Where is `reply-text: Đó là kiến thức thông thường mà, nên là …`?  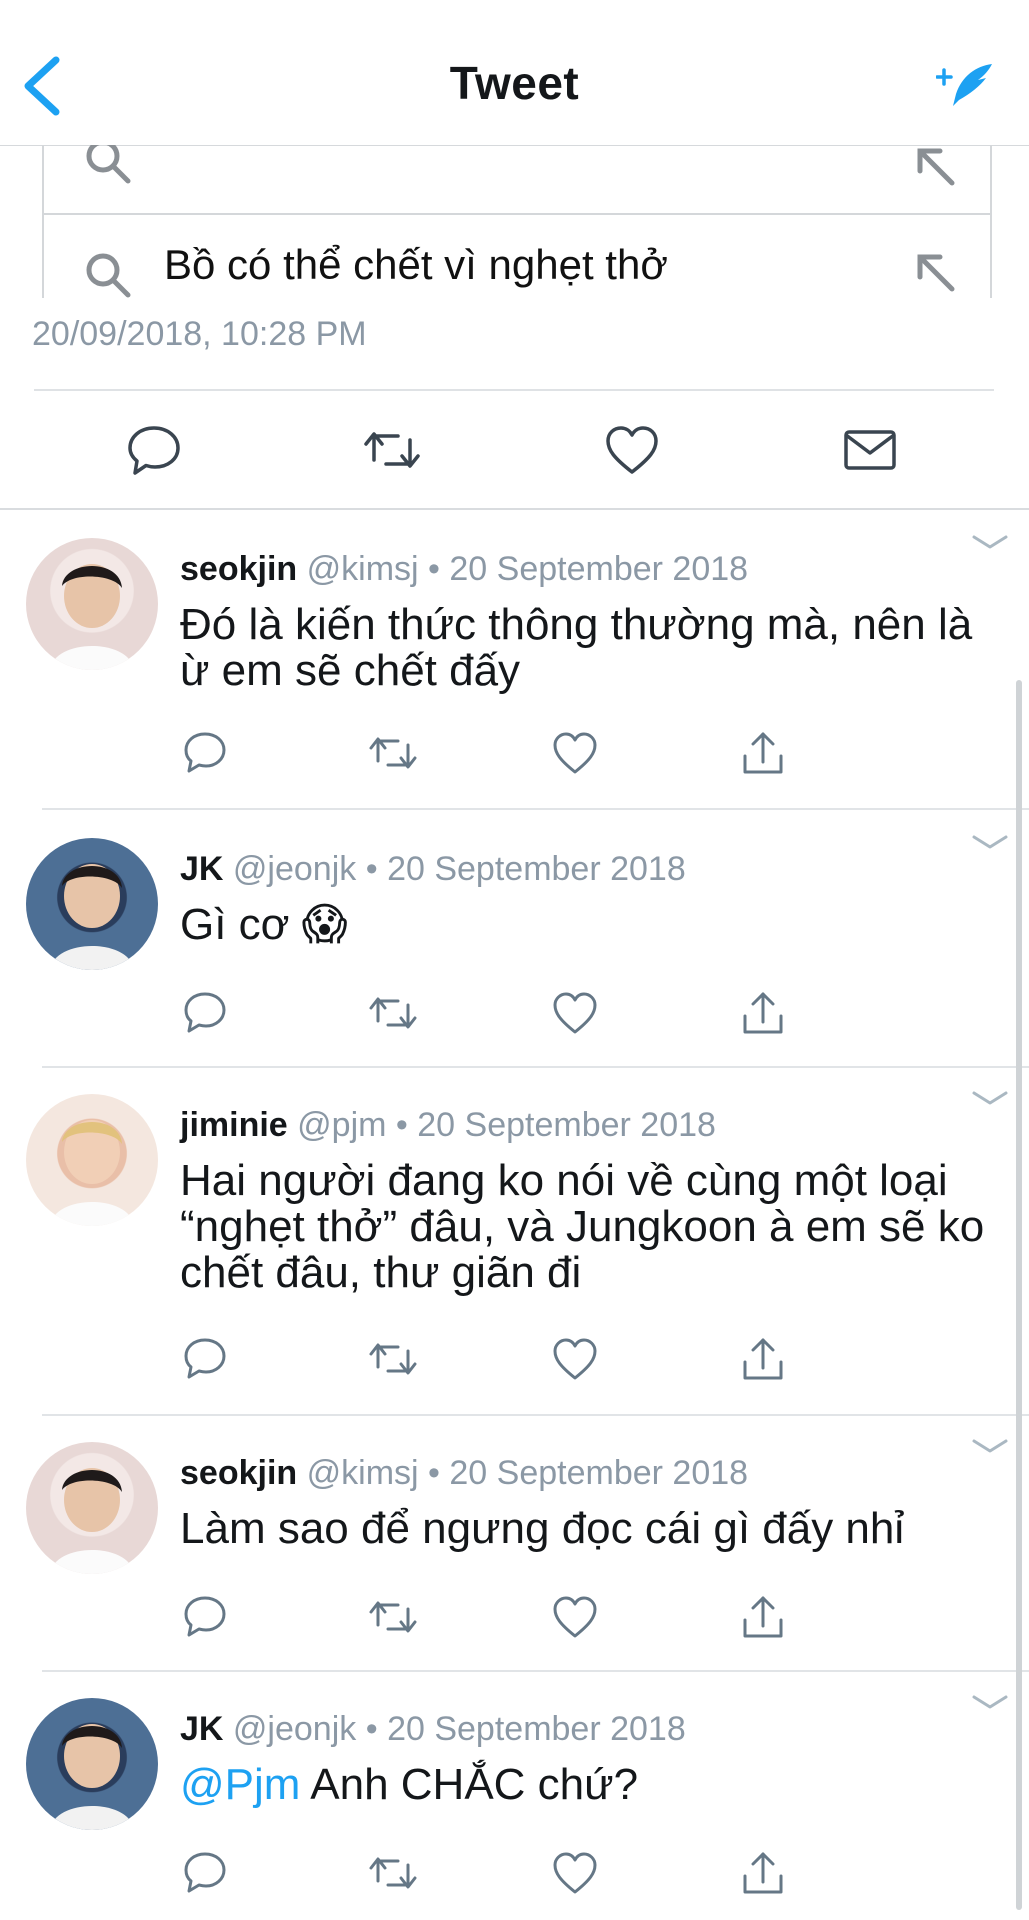 reply-text: Đó là kiến thức thông thường mà, nên là … is located at coordinates (590, 648).